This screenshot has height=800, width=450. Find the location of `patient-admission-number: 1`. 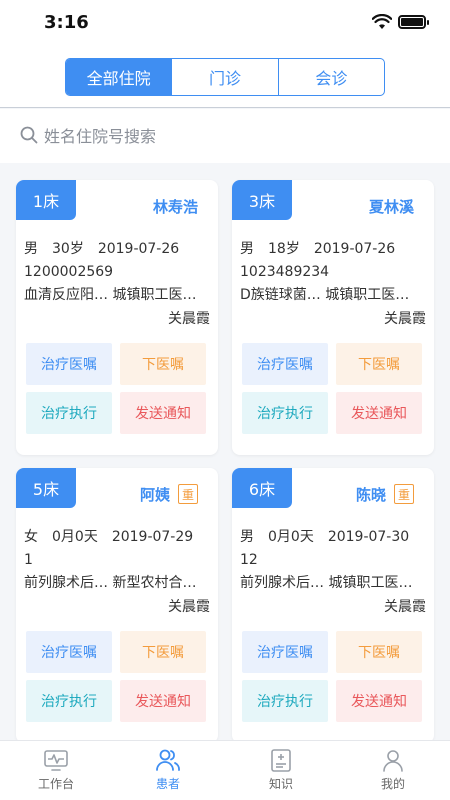

patient-admission-number: 1 is located at coordinates (28, 560).